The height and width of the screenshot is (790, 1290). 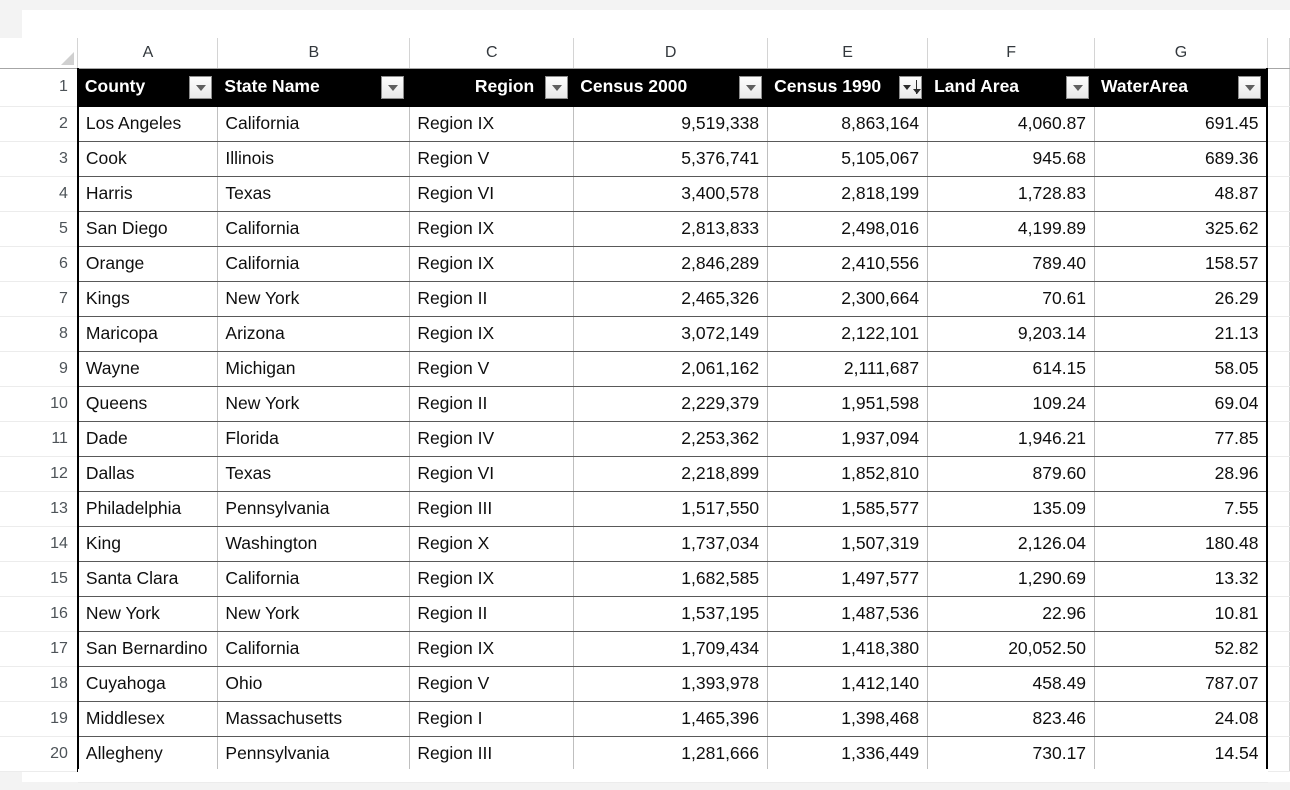 What do you see at coordinates (751, 87) in the screenshot?
I see `filter-dropdown-icon-census-2000` at bounding box center [751, 87].